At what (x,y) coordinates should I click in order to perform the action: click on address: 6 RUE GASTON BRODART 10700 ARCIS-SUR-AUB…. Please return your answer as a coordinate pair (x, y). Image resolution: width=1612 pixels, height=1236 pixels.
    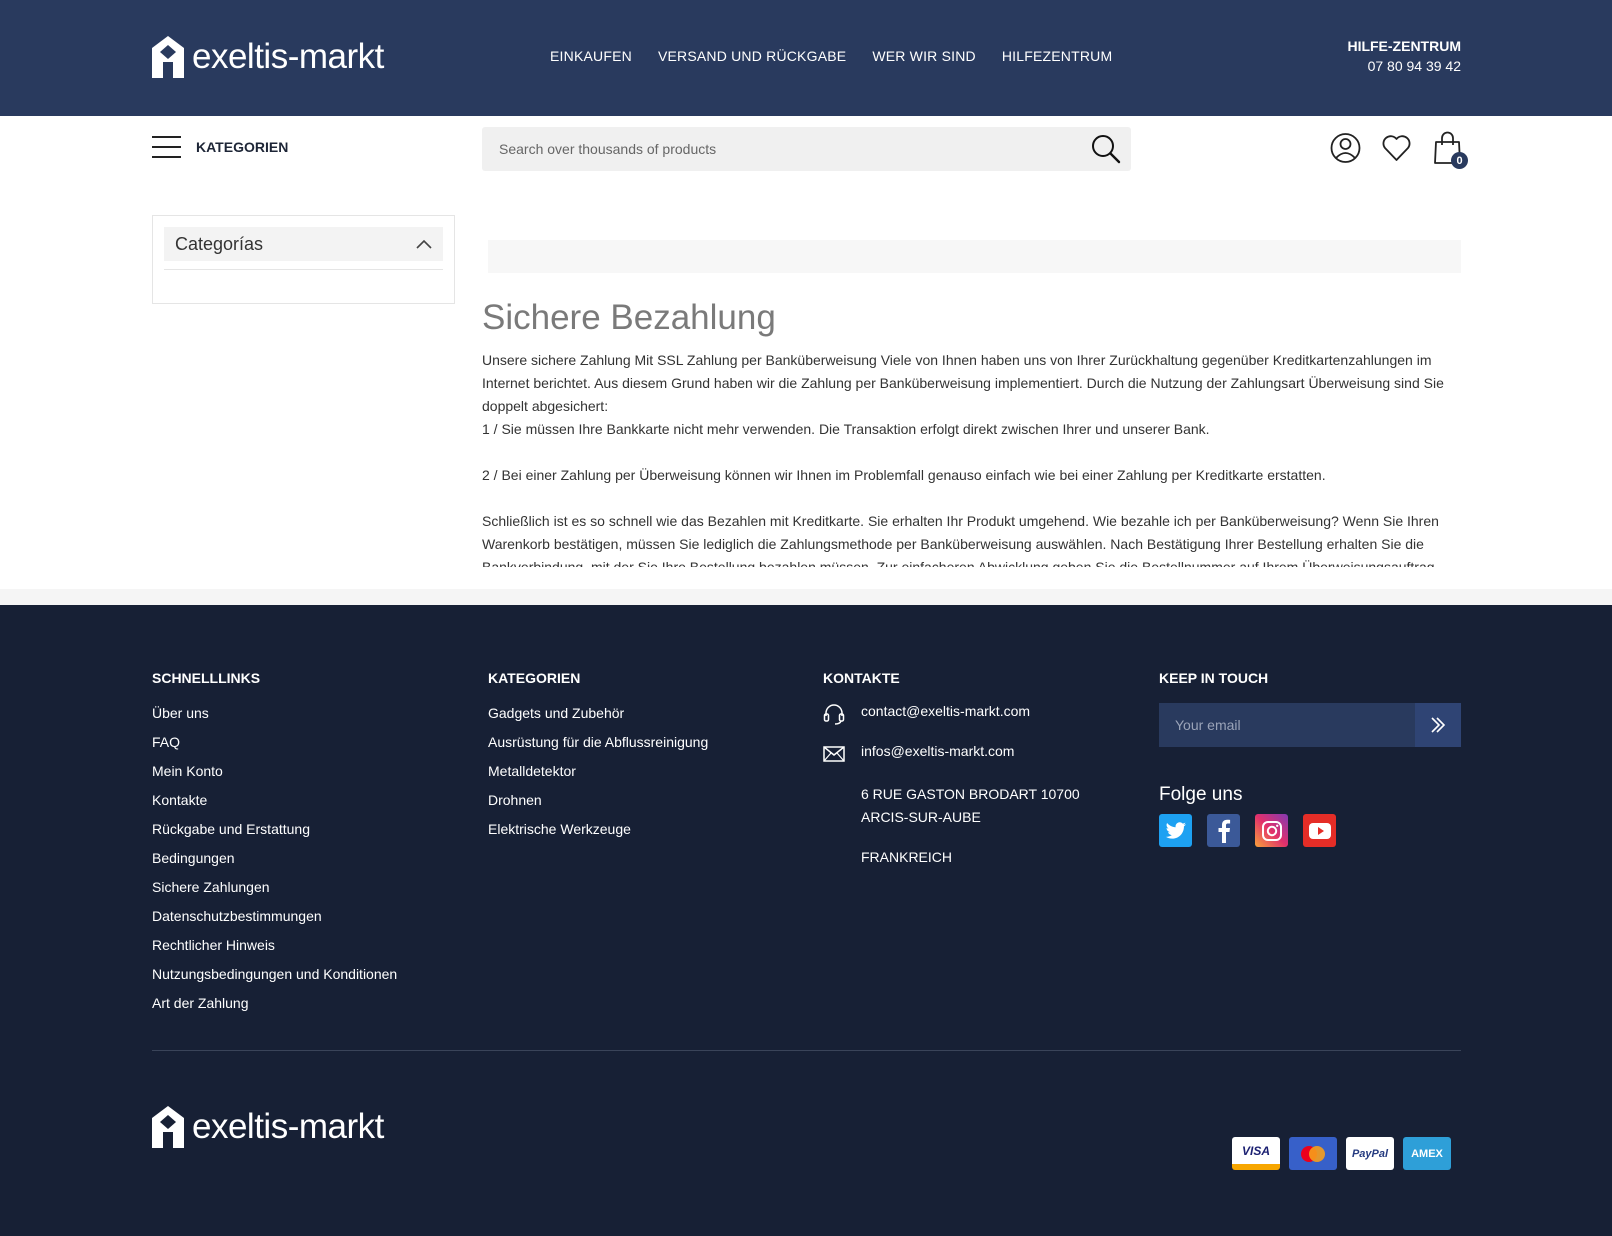
    Looking at the image, I should click on (992, 826).